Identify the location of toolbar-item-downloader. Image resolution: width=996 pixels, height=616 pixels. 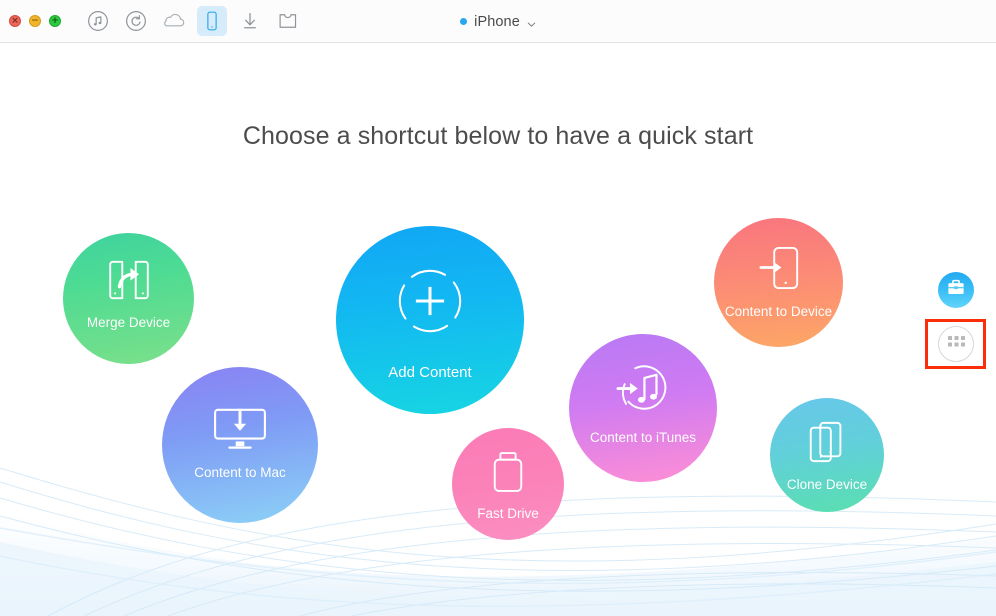
(250, 21).